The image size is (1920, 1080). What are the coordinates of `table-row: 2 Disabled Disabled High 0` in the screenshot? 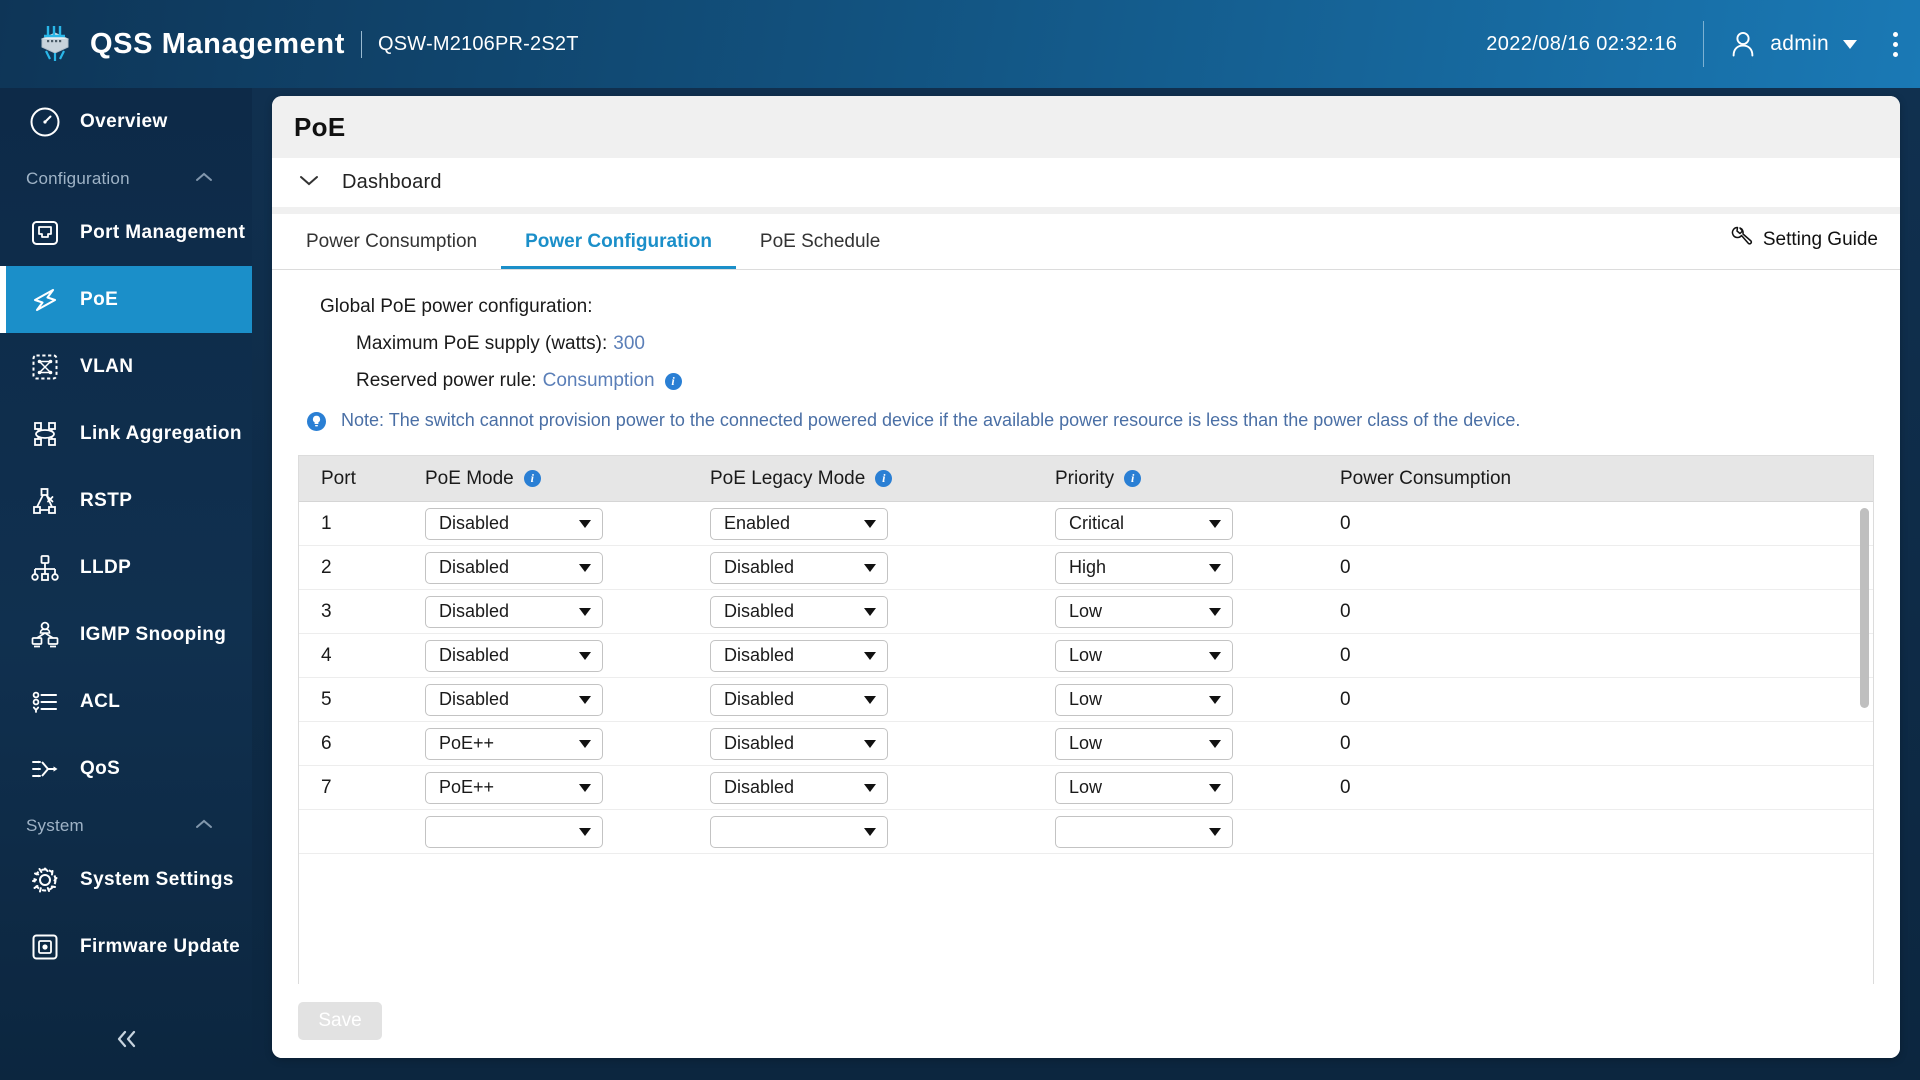 It's located at (1086, 568).